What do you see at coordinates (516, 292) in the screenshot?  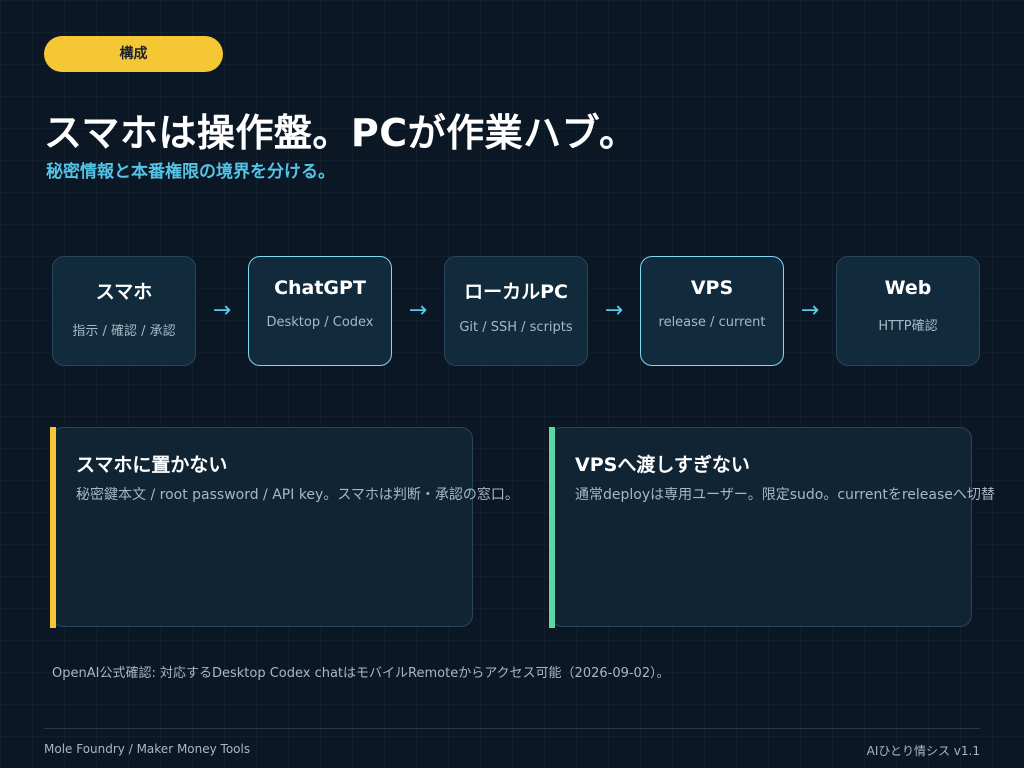 I see `flow-node-title: ローカルPC` at bounding box center [516, 292].